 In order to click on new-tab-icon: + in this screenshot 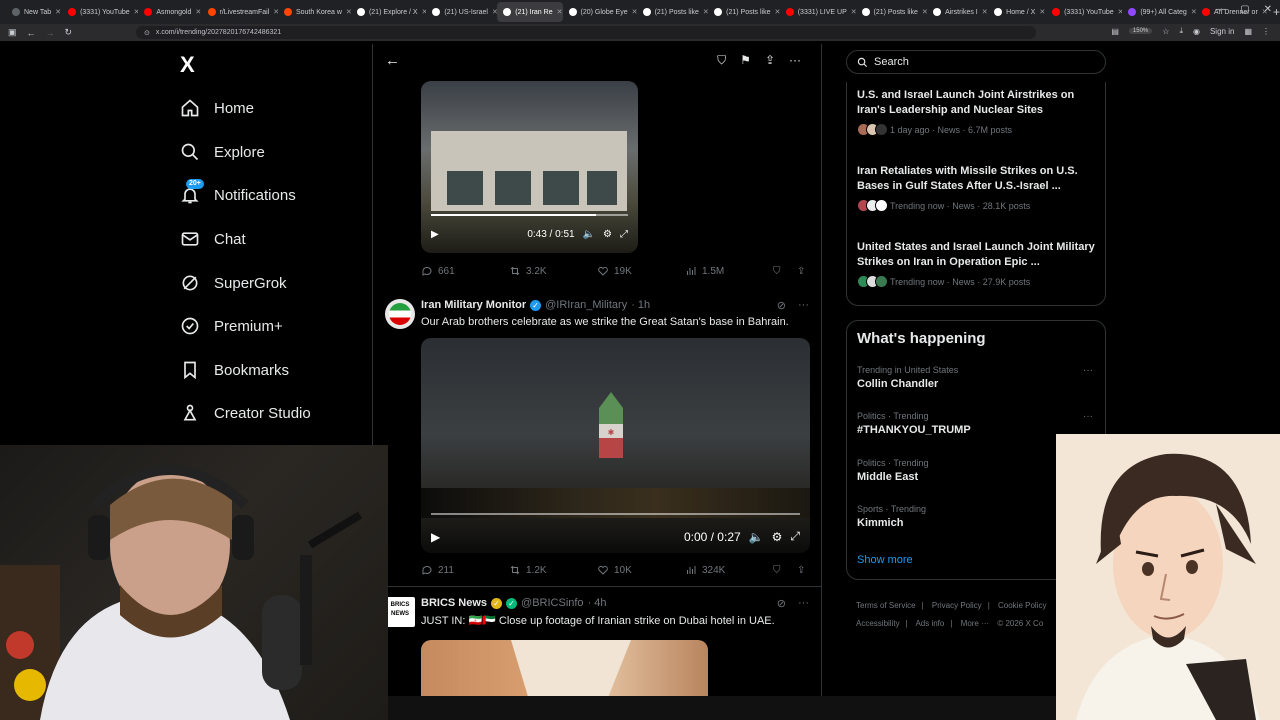, I will do `click(1276, 12)`.